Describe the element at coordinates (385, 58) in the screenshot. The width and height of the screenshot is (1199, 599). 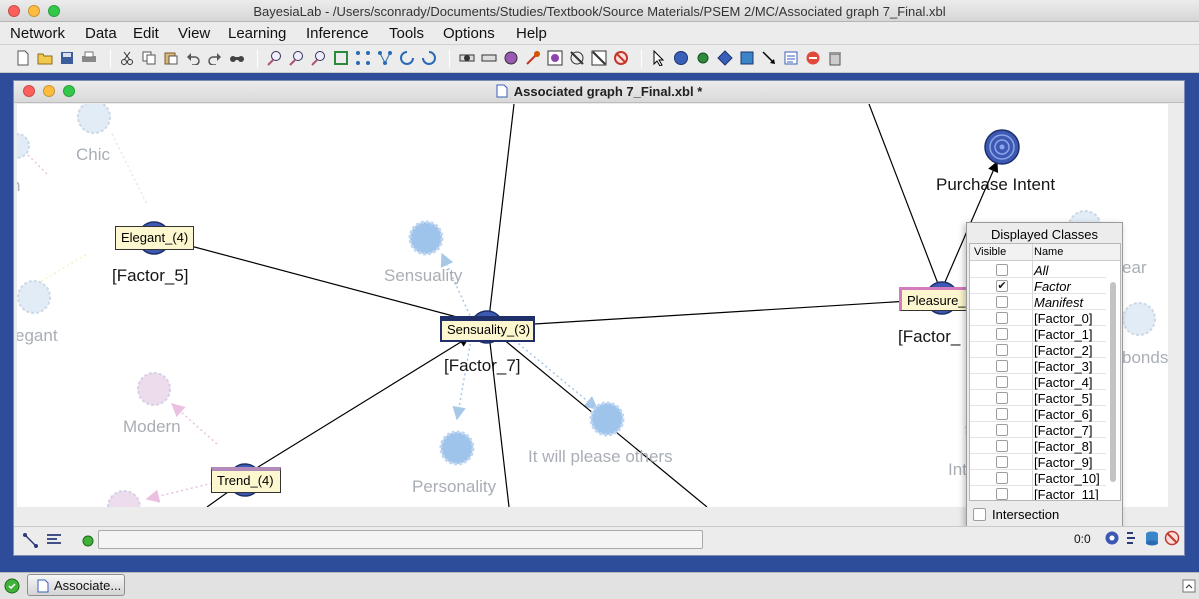
I see `arrange-icon` at that location.